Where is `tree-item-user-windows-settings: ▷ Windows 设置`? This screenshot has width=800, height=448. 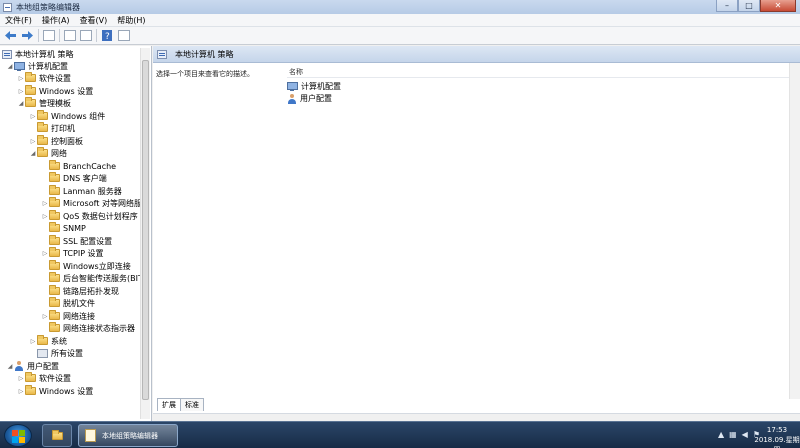 tree-item-user-windows-settings: ▷ Windows 设置 is located at coordinates (55, 391).